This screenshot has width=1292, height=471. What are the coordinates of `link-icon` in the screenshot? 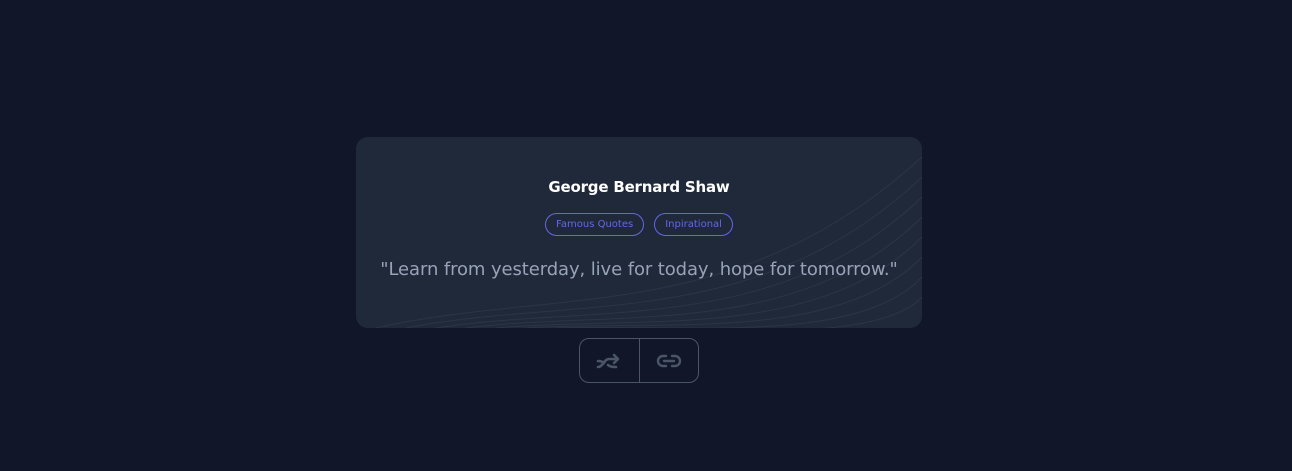 It's located at (668, 360).